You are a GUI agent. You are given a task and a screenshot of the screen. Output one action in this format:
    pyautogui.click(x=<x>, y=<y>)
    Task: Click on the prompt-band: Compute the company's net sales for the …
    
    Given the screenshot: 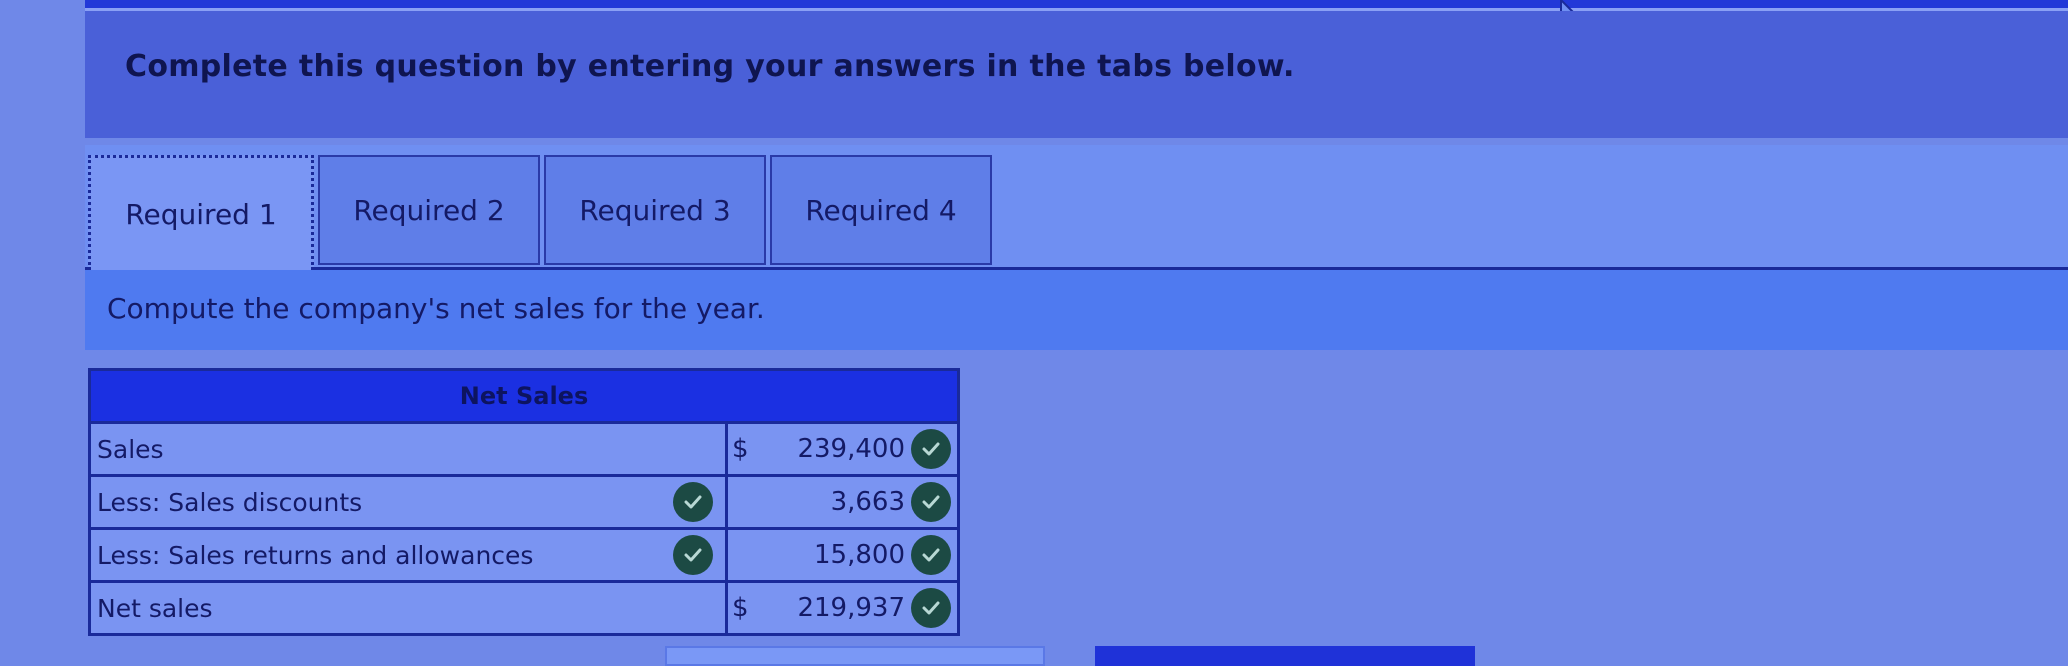 What is the action you would take?
    pyautogui.click(x=1076, y=310)
    